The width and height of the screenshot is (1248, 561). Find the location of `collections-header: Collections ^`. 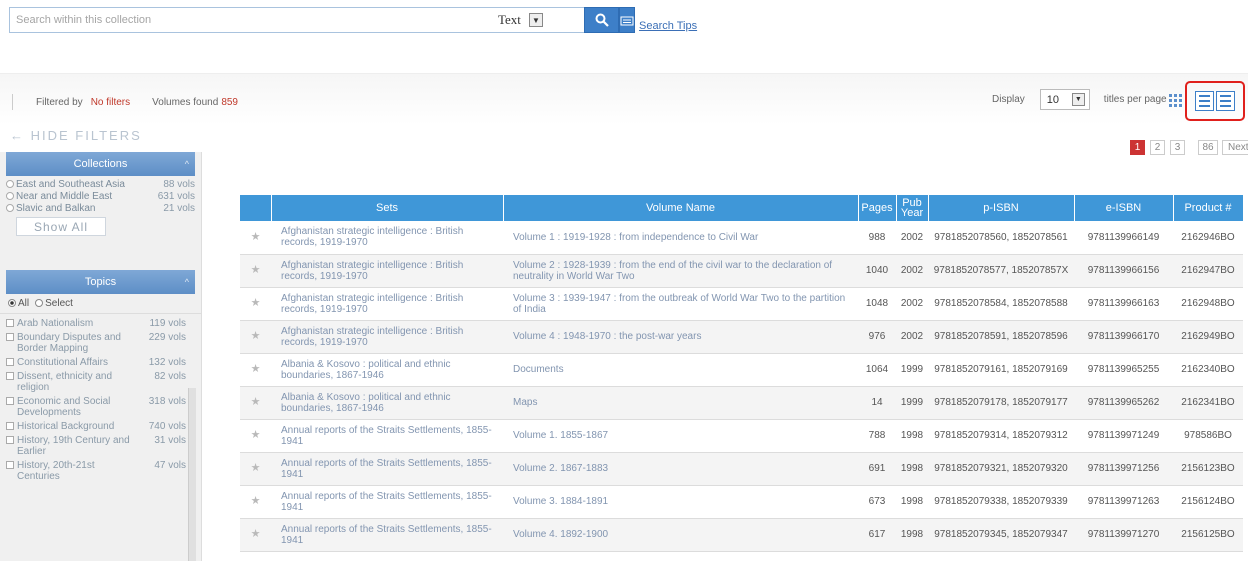

collections-header: Collections ^ is located at coordinates (100, 164).